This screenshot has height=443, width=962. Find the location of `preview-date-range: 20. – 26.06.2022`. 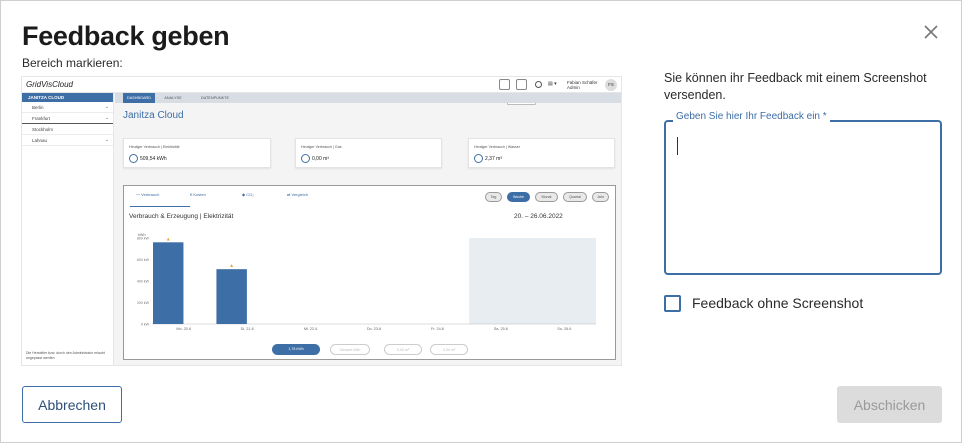

preview-date-range: 20. – 26.06.2022 is located at coordinates (538, 216).